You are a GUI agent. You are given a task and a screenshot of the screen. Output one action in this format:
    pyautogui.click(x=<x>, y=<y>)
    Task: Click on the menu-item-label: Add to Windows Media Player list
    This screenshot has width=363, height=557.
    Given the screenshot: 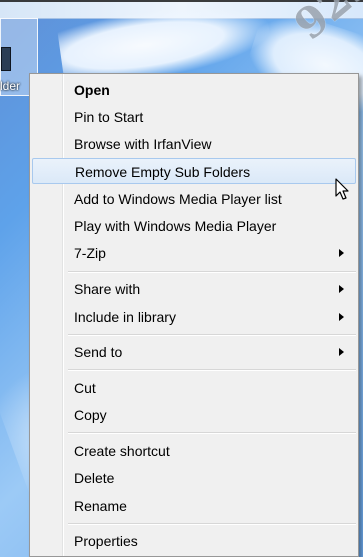 What is the action you would take?
    pyautogui.click(x=178, y=199)
    